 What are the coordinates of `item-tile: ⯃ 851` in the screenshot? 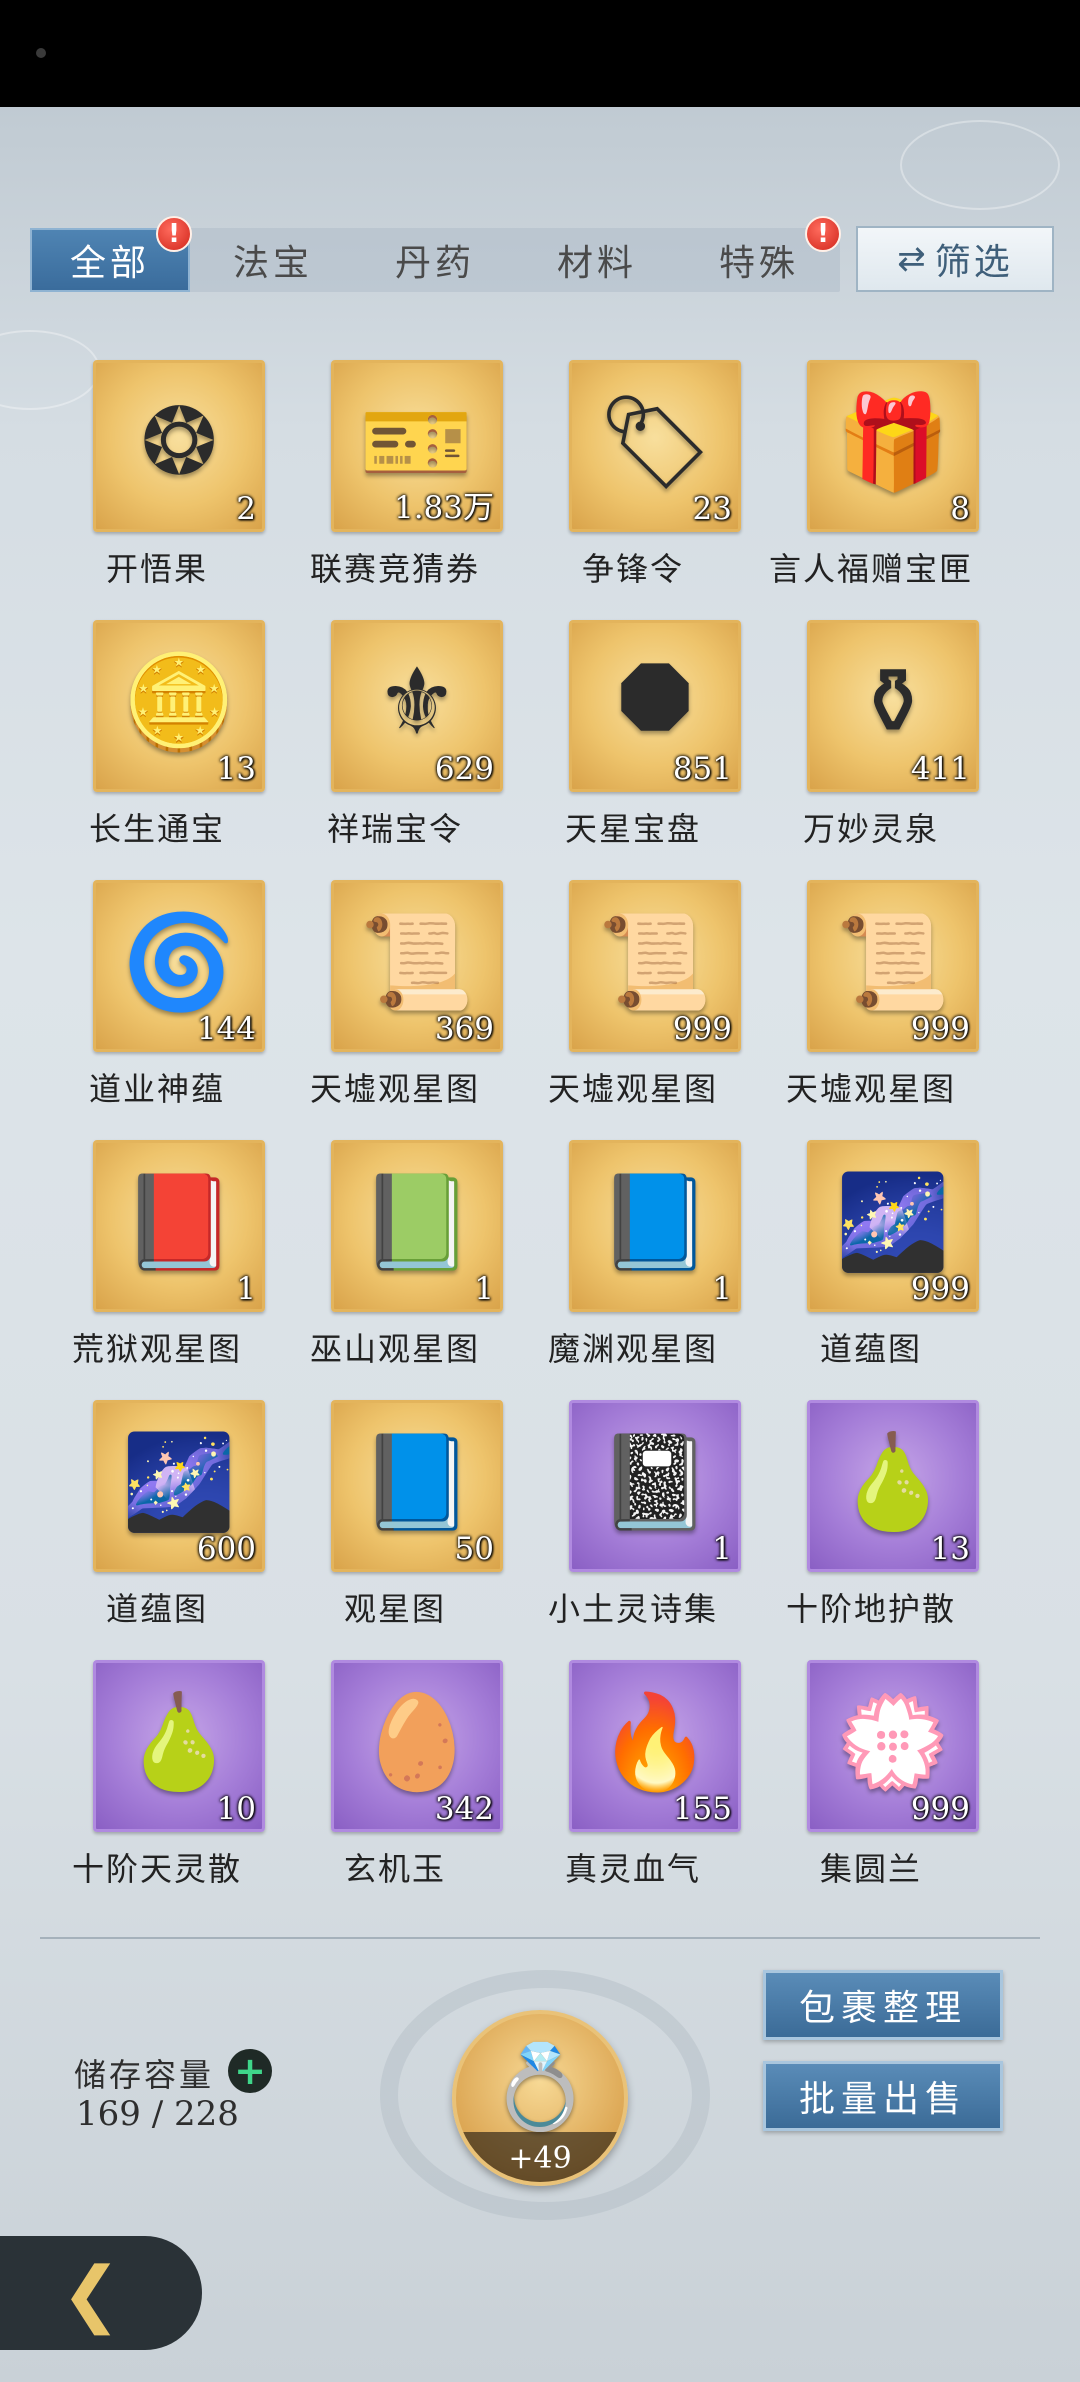 It's located at (655, 706).